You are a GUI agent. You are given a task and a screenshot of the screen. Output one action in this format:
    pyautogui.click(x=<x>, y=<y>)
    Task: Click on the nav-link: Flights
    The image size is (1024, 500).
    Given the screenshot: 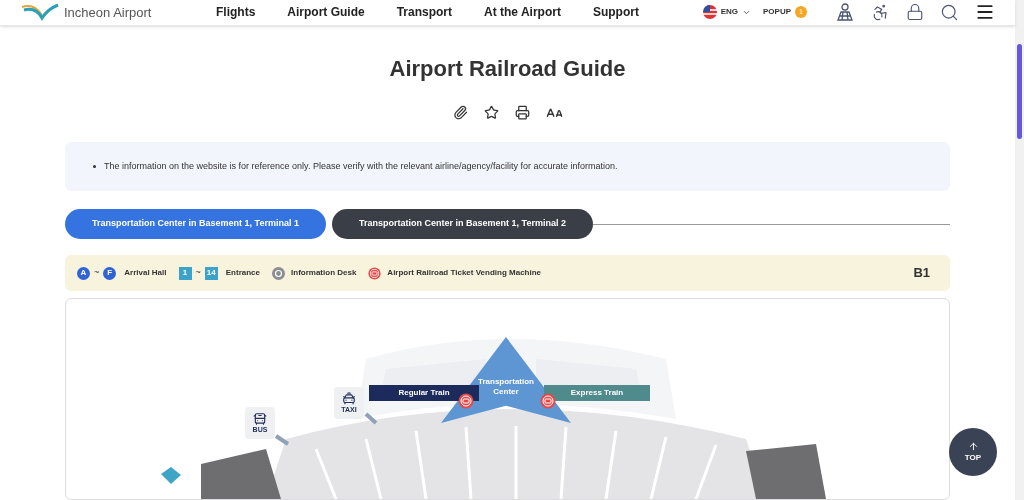 What is the action you would take?
    pyautogui.click(x=236, y=12)
    